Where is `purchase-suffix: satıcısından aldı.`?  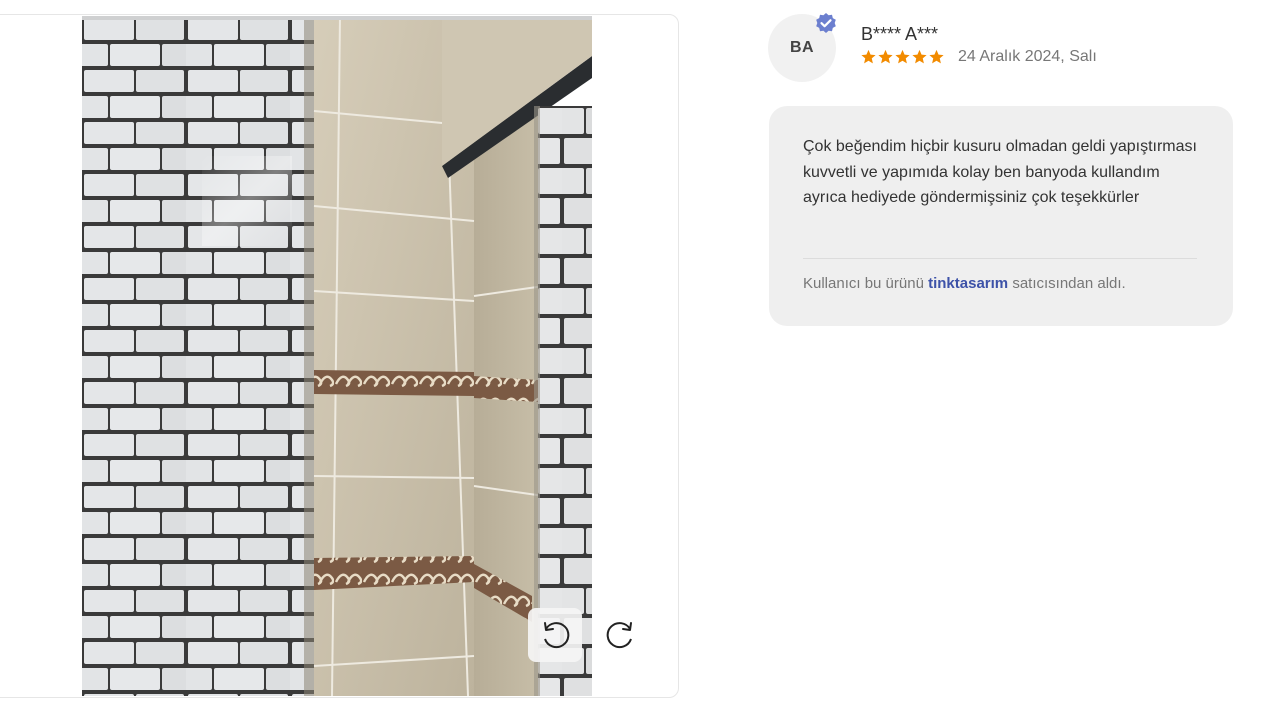
purchase-suffix: satıcısından aldı. is located at coordinates (1069, 283).